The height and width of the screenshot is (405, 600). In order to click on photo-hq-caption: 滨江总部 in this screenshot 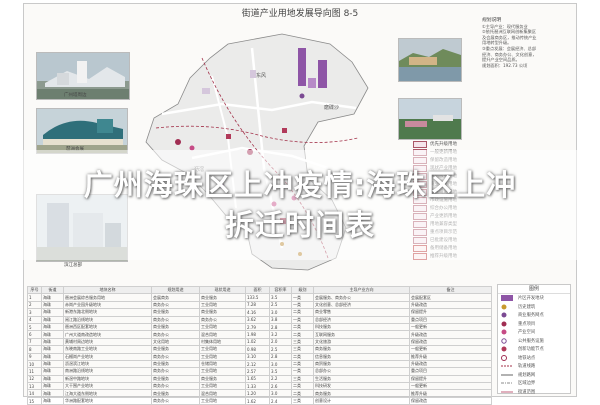, I will do `click(73, 265)`.